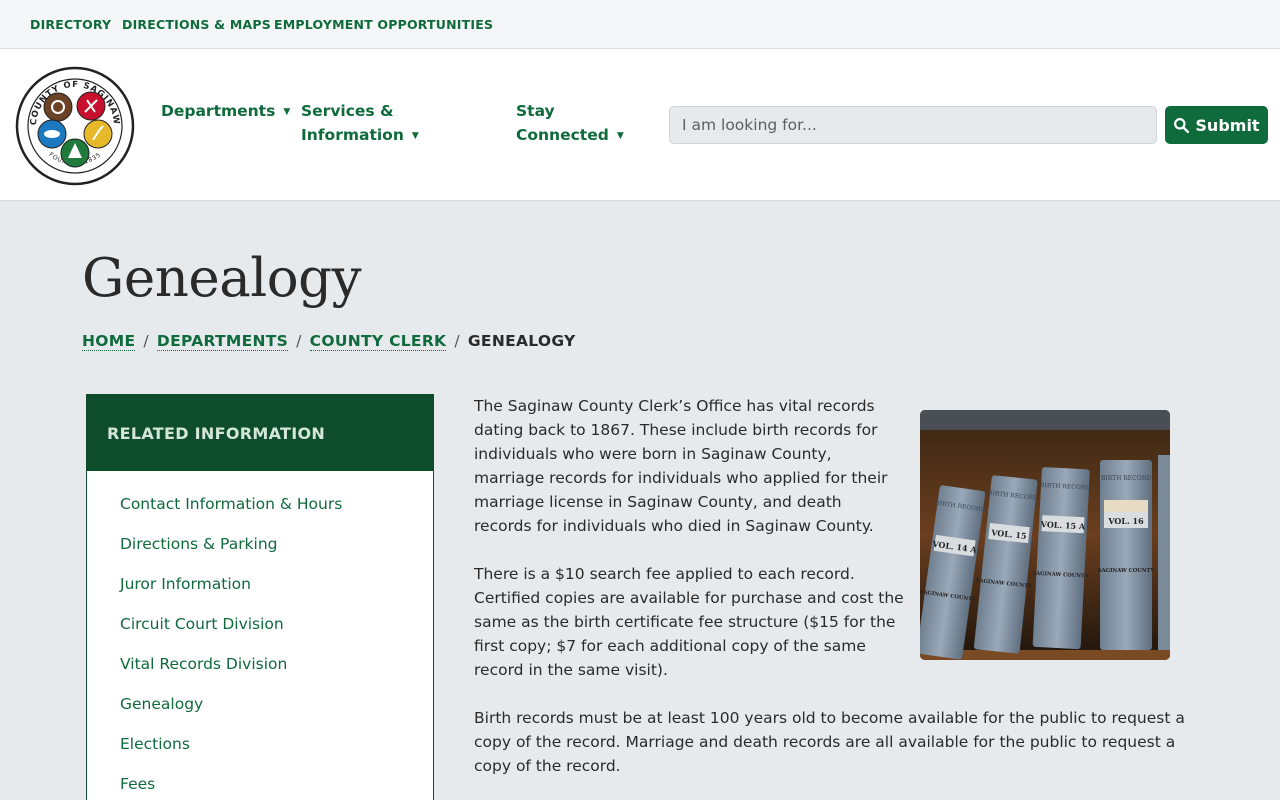  Describe the element at coordinates (570, 123) in the screenshot. I see `nav-stay-connected: Stay Connected ▼` at that location.